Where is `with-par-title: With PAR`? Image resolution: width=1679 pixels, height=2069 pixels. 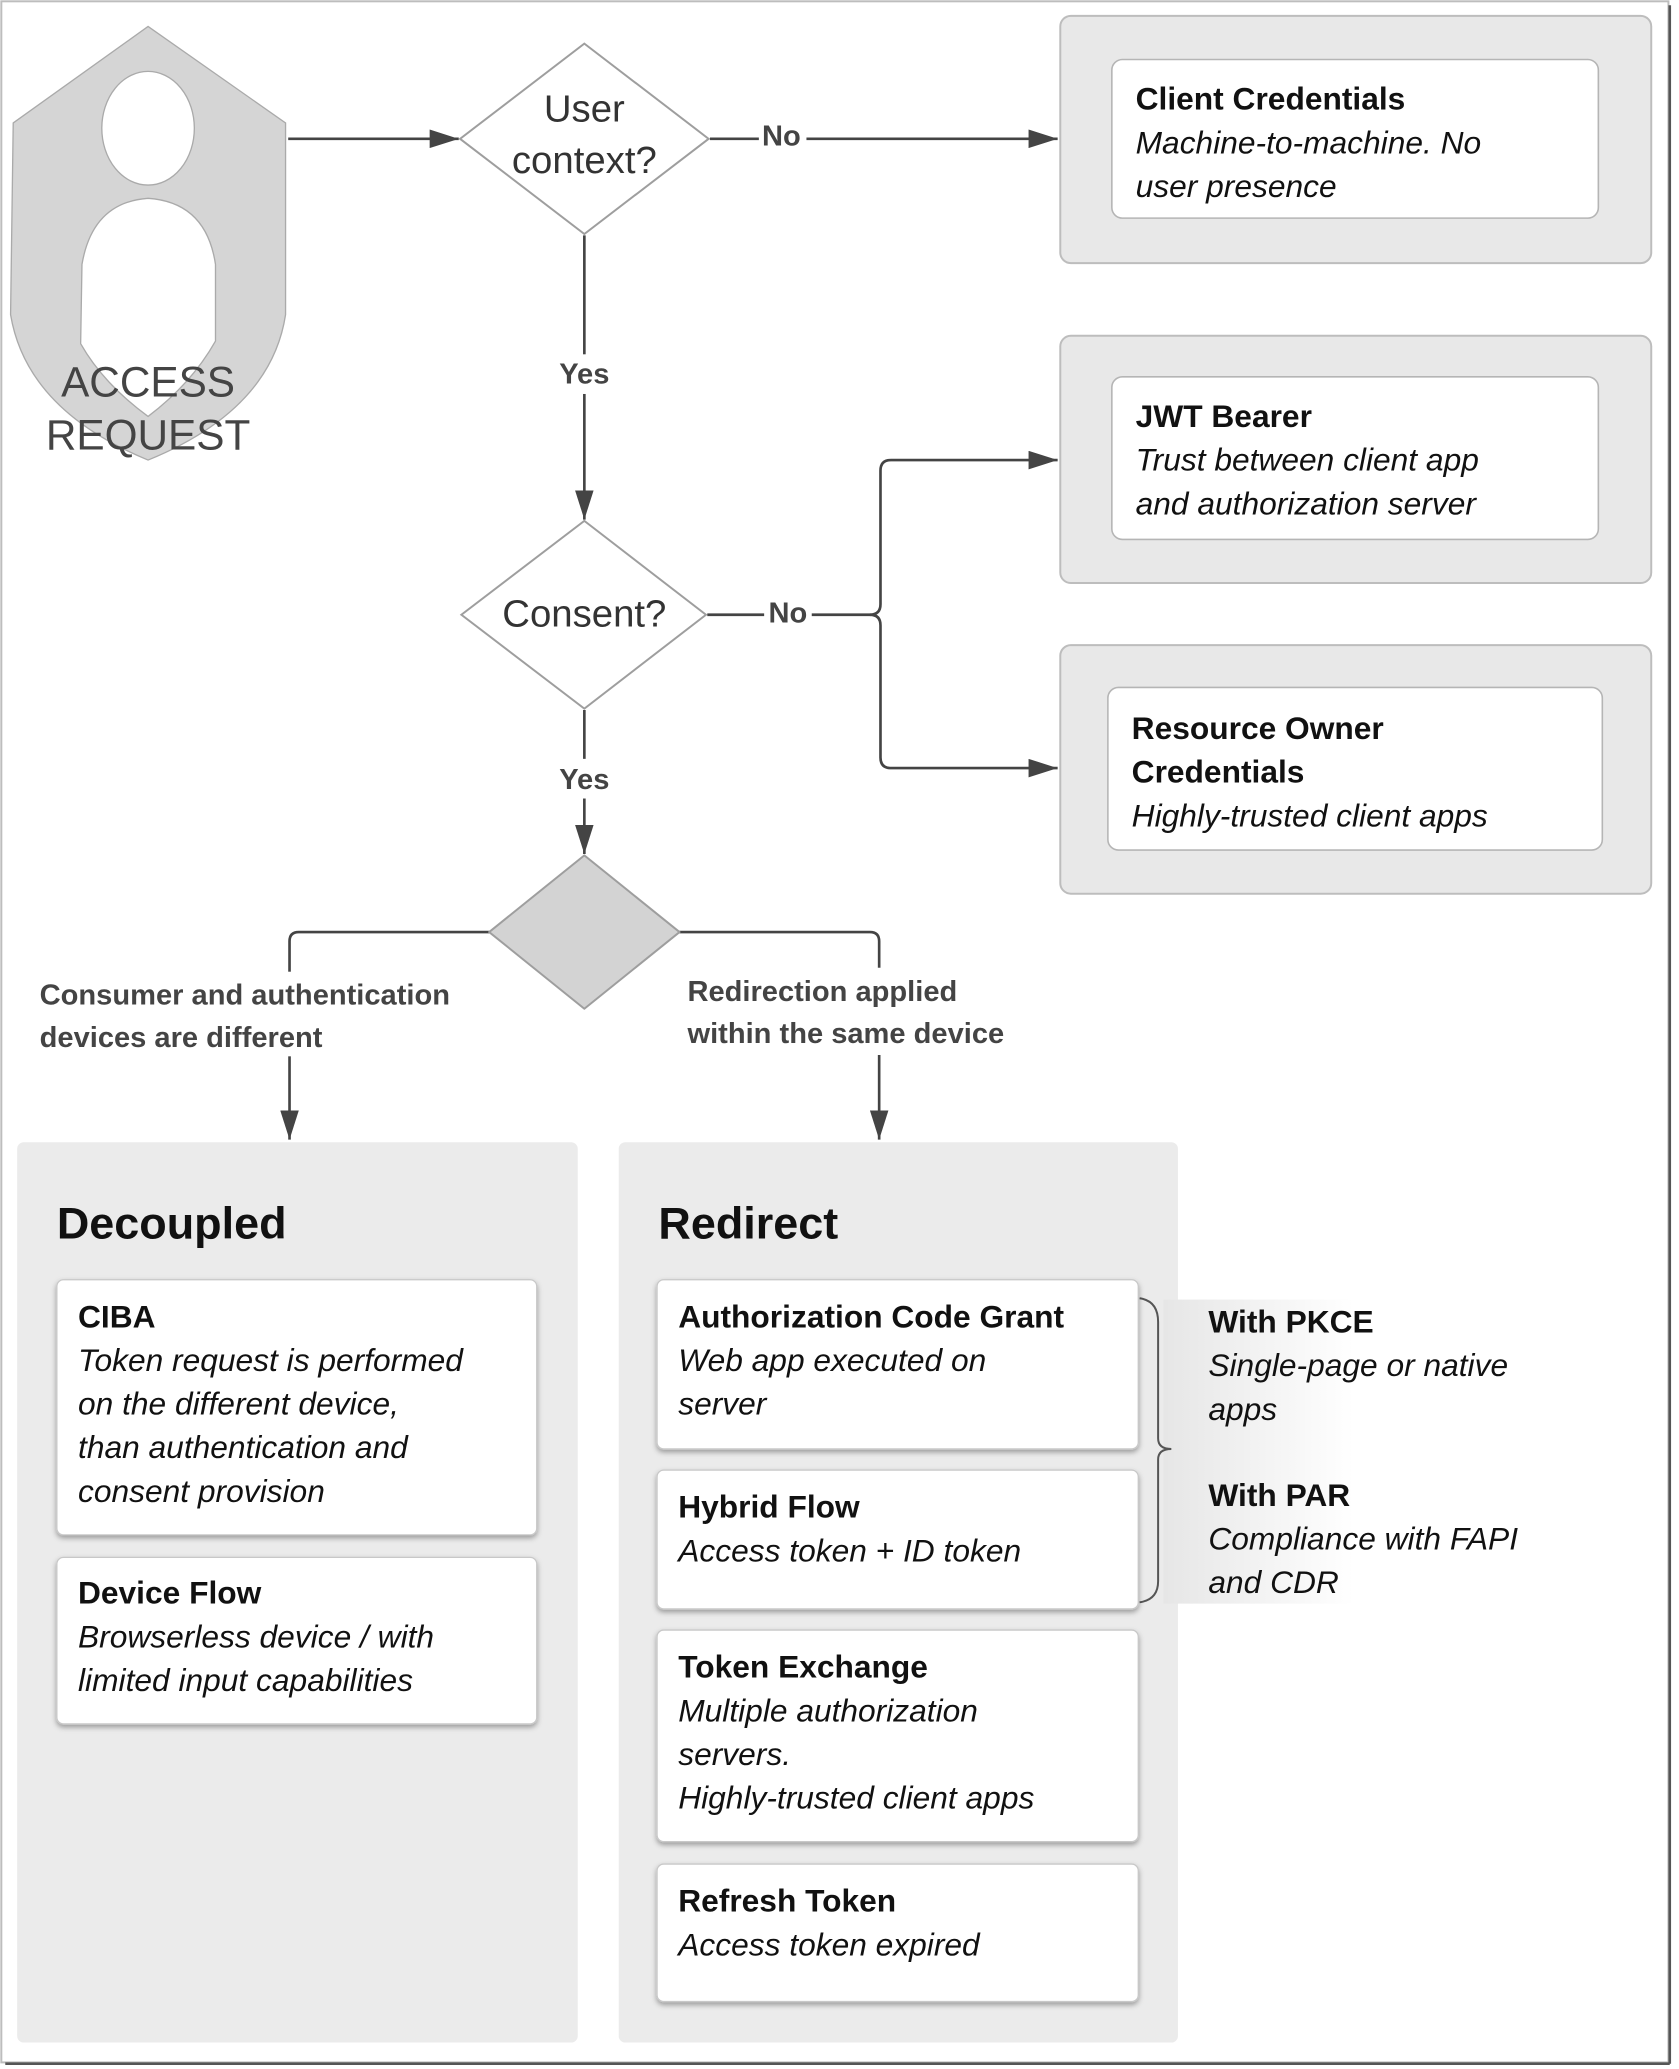
with-par-title: With PAR is located at coordinates (1279, 1495).